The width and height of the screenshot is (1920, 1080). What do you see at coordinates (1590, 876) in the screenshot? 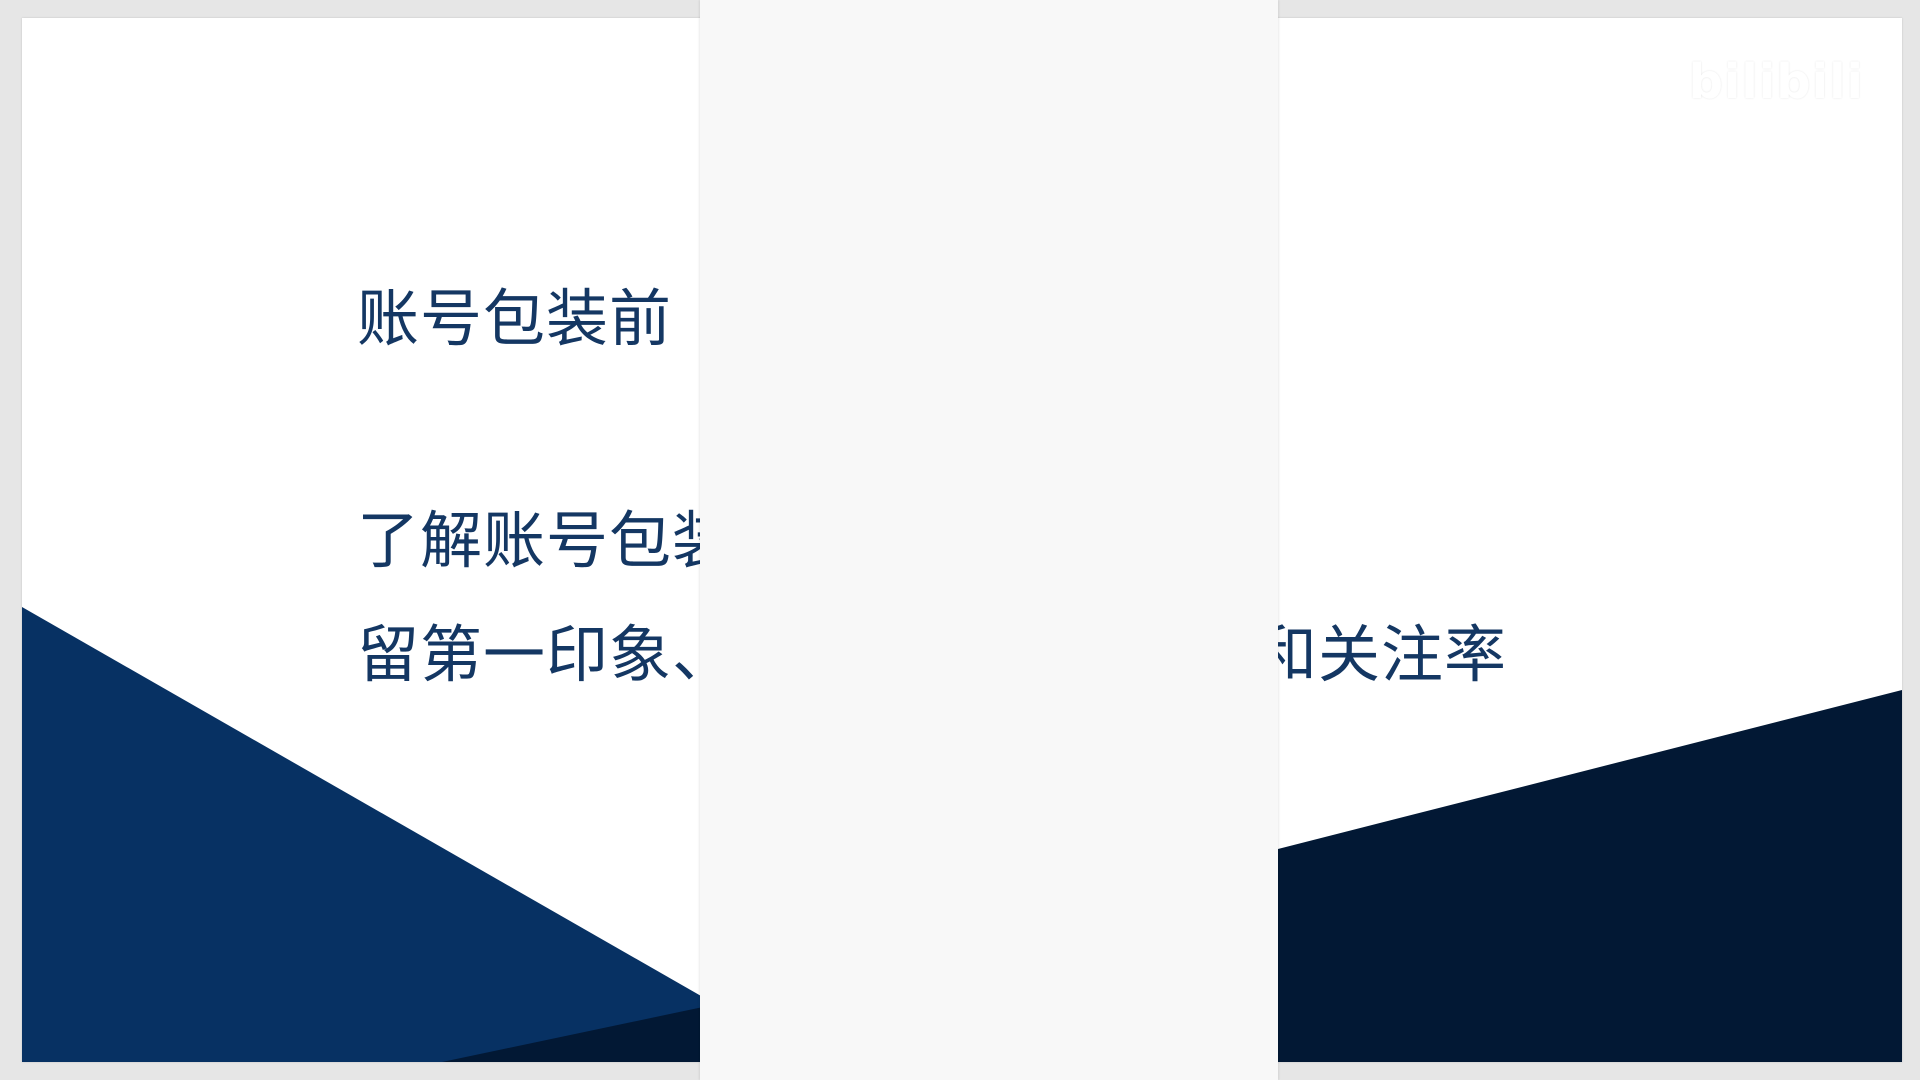
I see `right-dark-wedge` at bounding box center [1590, 876].